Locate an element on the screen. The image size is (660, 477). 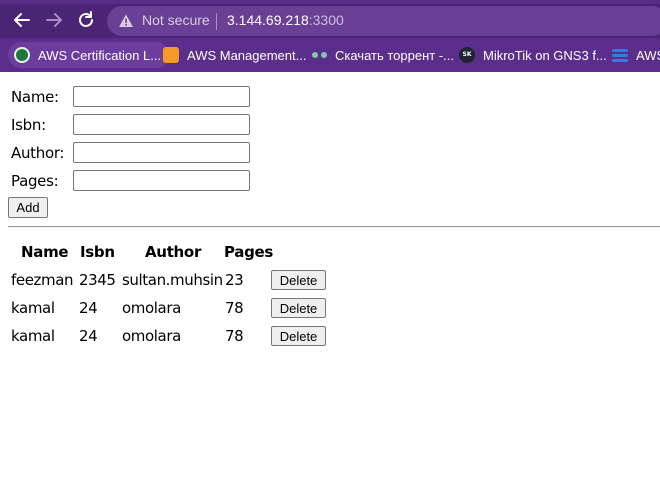
column-header-name: Name is located at coordinates (45, 252).